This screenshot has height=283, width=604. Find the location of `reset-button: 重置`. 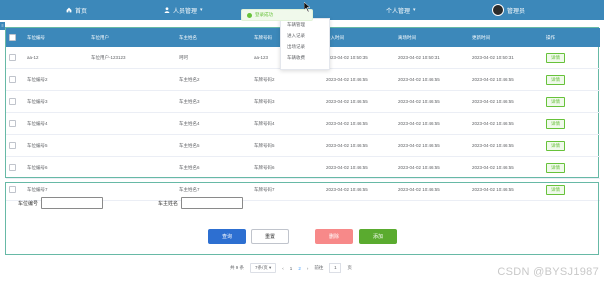

reset-button: 重置 is located at coordinates (270, 236).